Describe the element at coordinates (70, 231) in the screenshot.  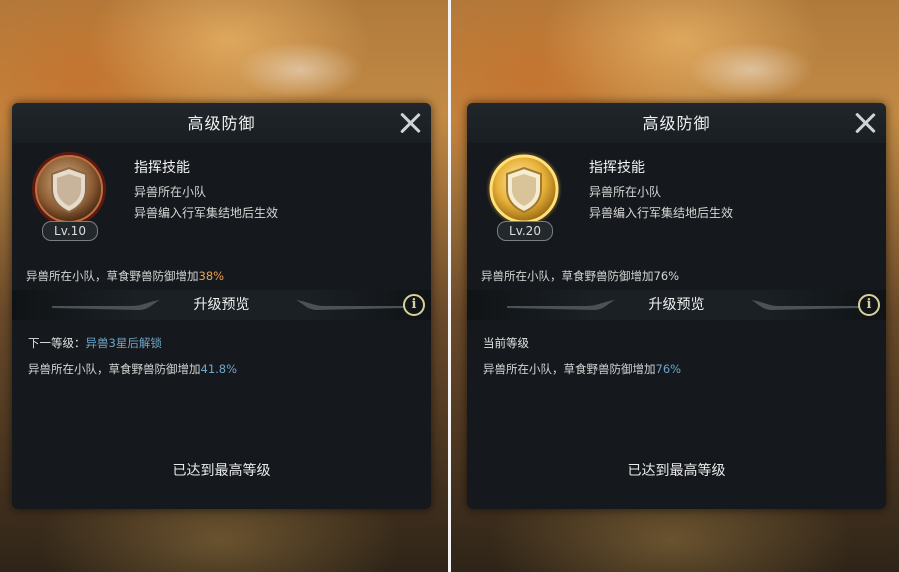
I see `level-badge: Lv.10` at that location.